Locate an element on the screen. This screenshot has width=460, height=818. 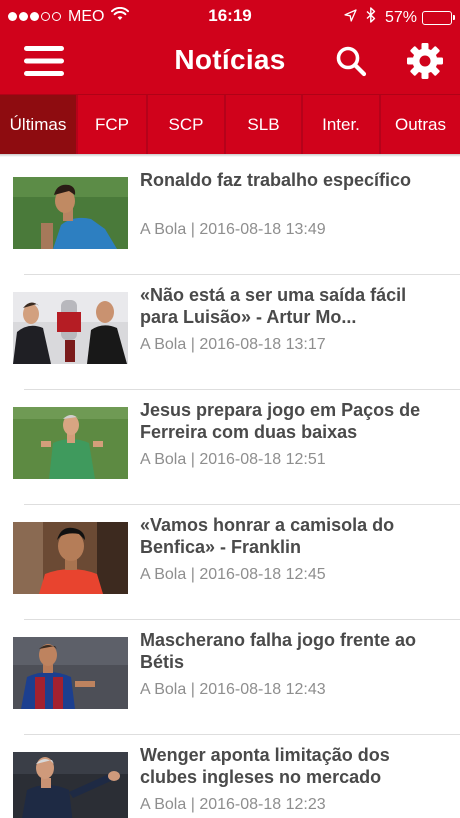
status-right: 57% is located at coordinates (399, 17).